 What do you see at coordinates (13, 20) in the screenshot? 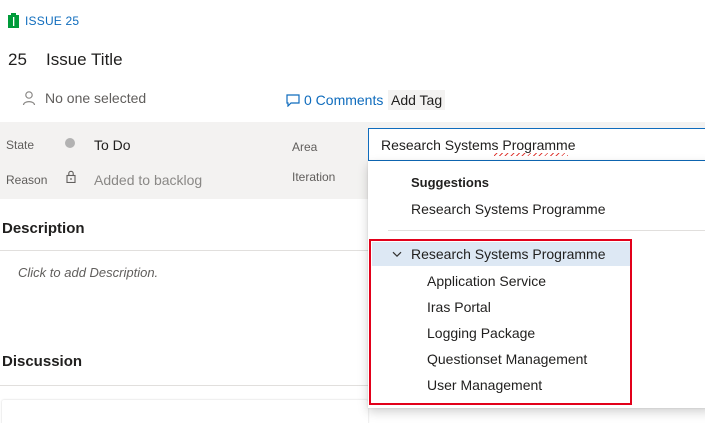
I see `issue-icon` at bounding box center [13, 20].